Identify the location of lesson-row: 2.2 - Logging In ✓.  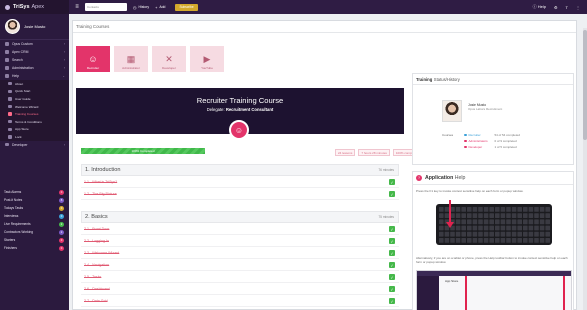
(240, 241).